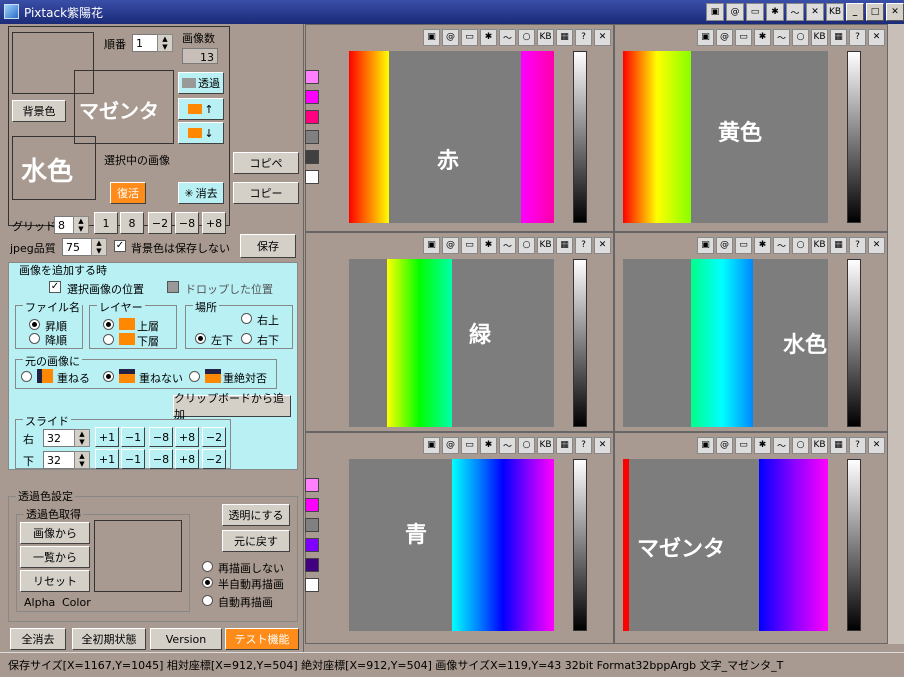 The width and height of the screenshot is (904, 677). I want to click on desc-radio, so click(34, 338).